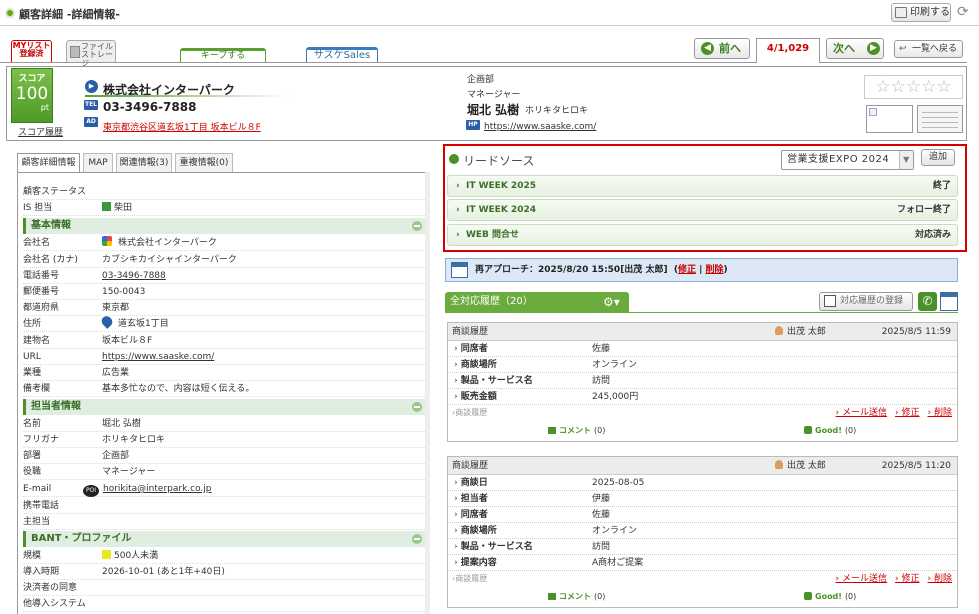 The height and width of the screenshot is (614, 979). Describe the element at coordinates (225, 539) in the screenshot. I see `section-bant-profile: BANT・プロファイル` at that location.